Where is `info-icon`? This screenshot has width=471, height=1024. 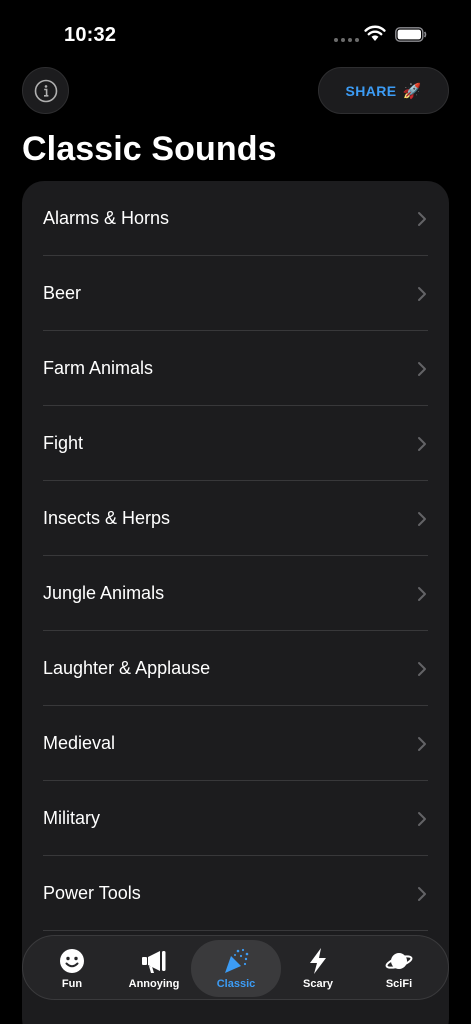
info-icon is located at coordinates (45, 90).